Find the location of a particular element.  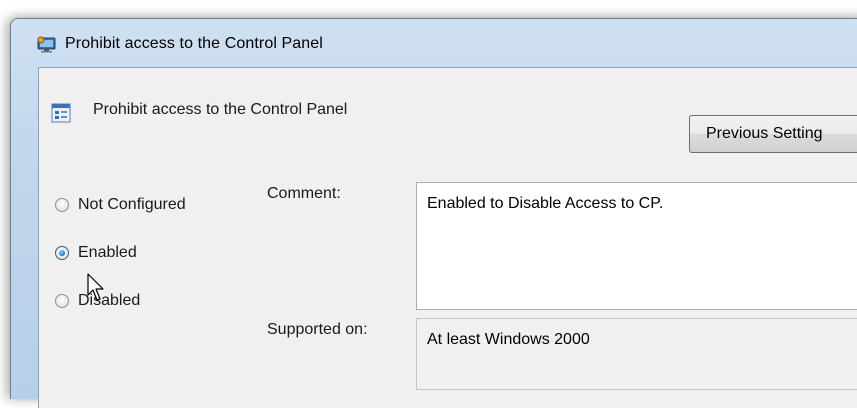

radio-label-enabled: Enabled is located at coordinates (107, 252).